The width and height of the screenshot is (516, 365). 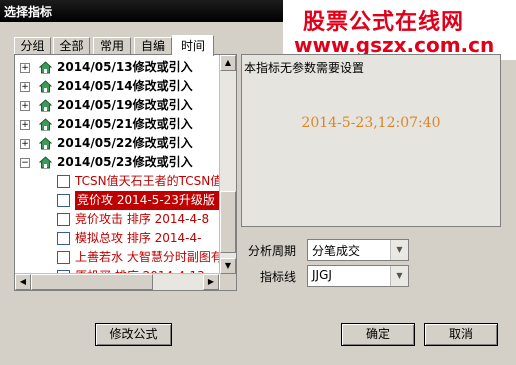 What do you see at coordinates (142, 219) in the screenshot?
I see `tree-item-label: 竞价攻击 排序 2014-4-8` at bounding box center [142, 219].